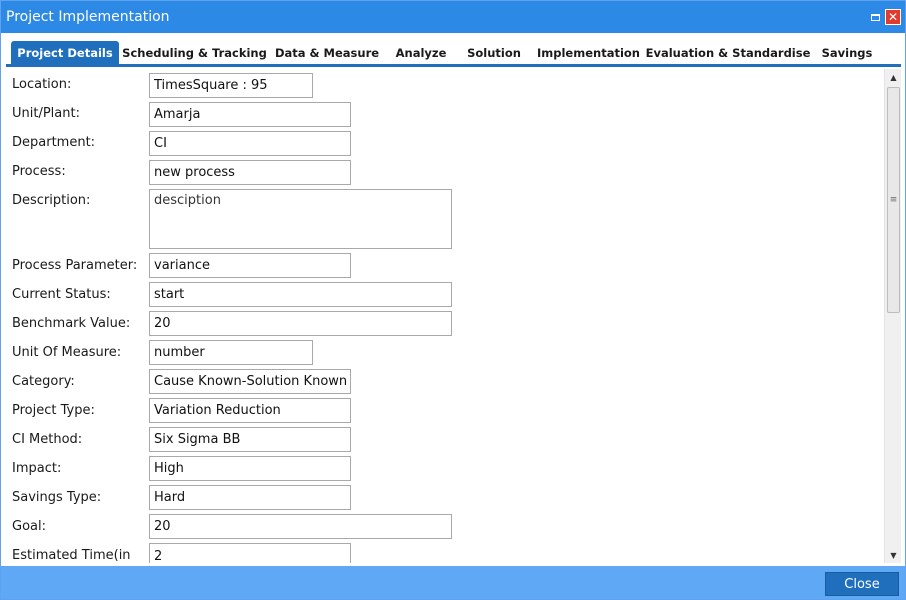  What do you see at coordinates (194, 53) in the screenshot?
I see `tab-scheduling-tracking: Scheduling & Tracking` at bounding box center [194, 53].